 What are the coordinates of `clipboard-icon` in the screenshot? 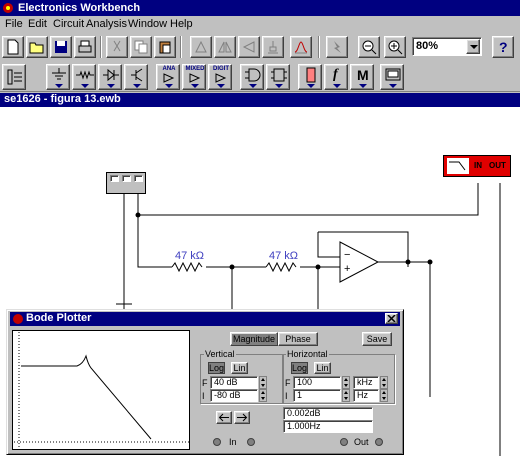 It's located at (165, 47).